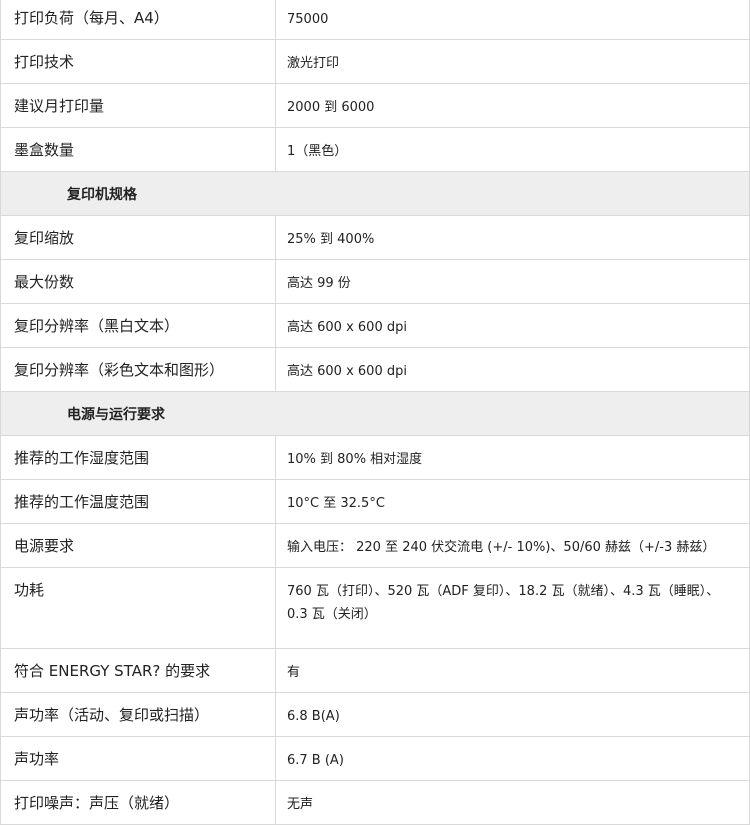  What do you see at coordinates (138, 501) in the screenshot?
I see `row-label: 推荐的工作温度范围` at bounding box center [138, 501].